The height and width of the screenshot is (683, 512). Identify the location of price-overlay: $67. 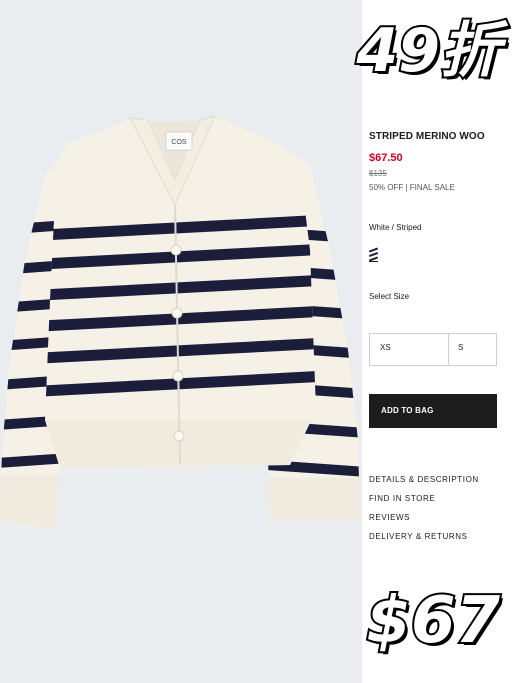
(433, 621).